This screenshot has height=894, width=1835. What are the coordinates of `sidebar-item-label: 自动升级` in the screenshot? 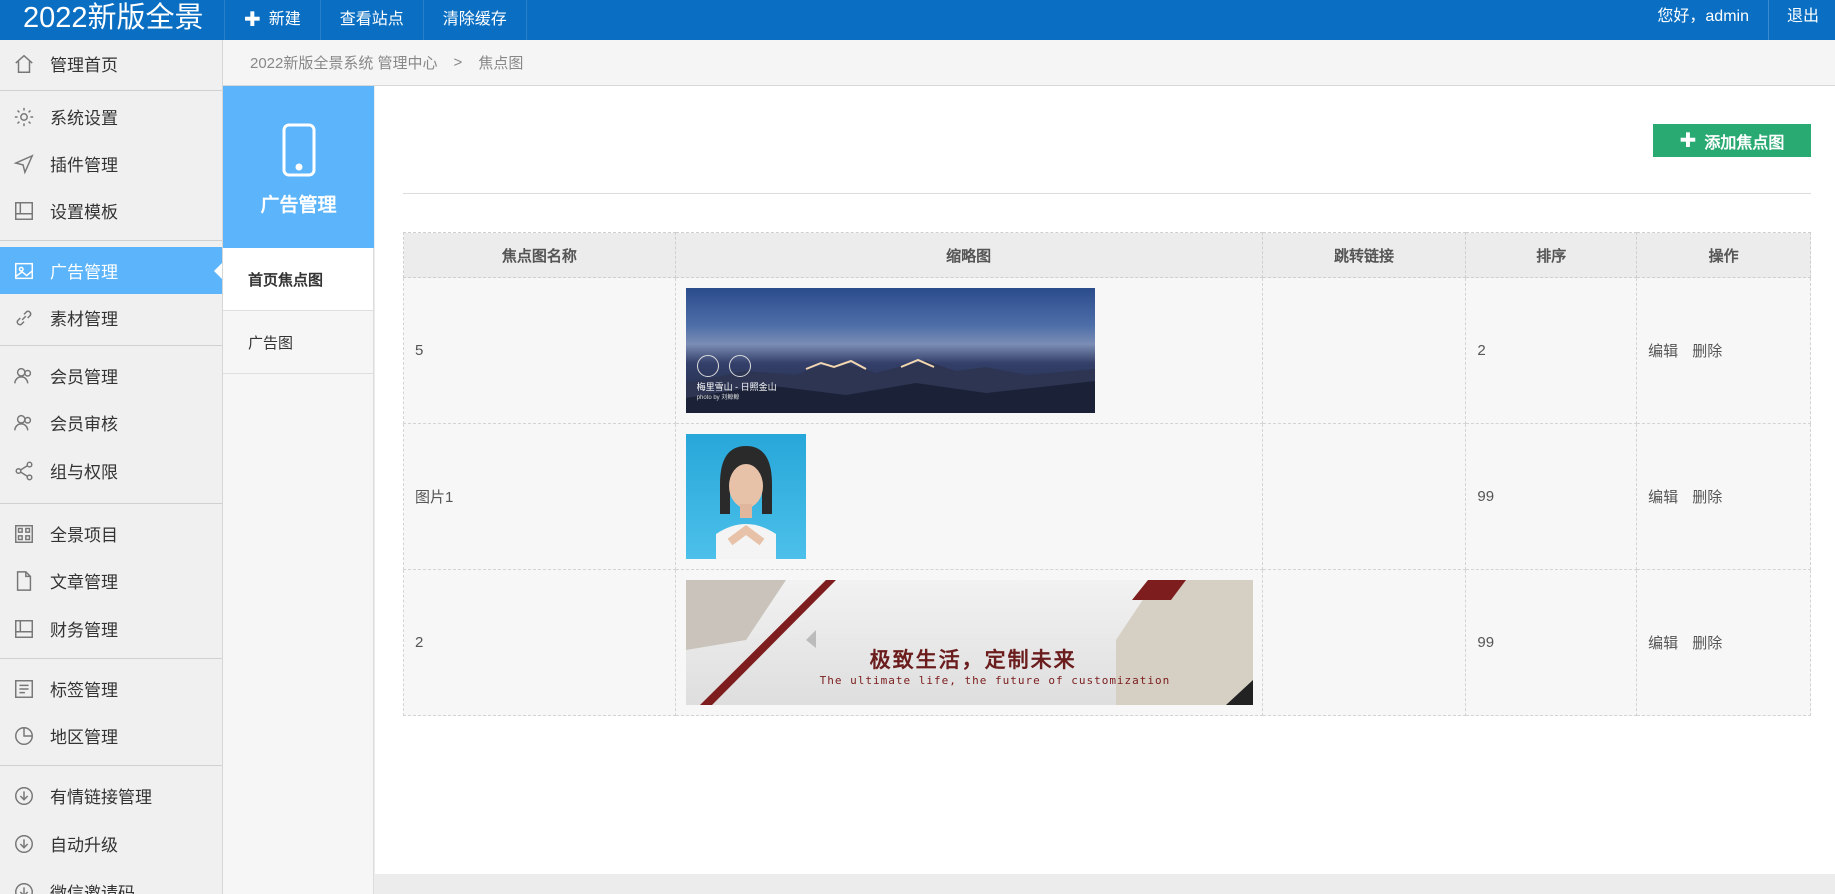 It's located at (84, 845).